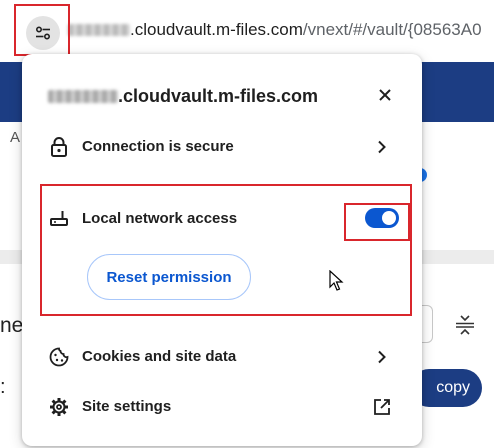 Image resolution: width=494 pixels, height=448 pixels. I want to click on site-settings-label: Site settings, so click(127, 406).